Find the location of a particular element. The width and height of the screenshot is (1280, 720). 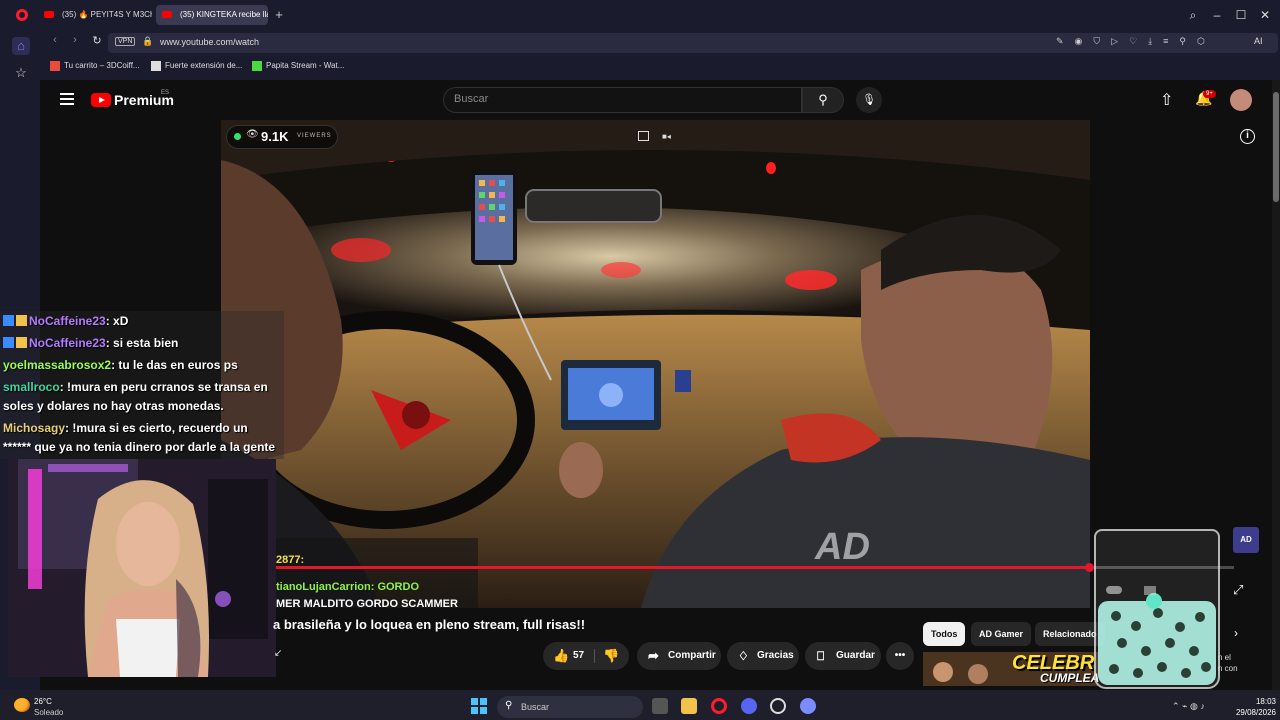

channel-badge: AD is located at coordinates (1246, 540).